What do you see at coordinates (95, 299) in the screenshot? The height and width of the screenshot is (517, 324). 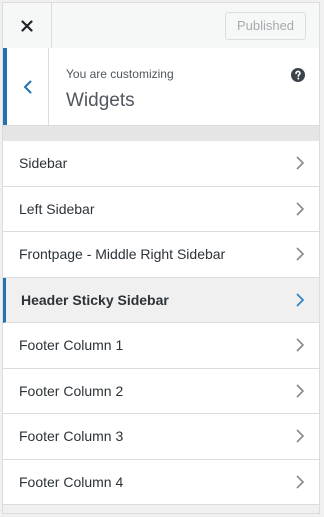 I see `widget-area-label: Header Sticky Sidebar` at bounding box center [95, 299].